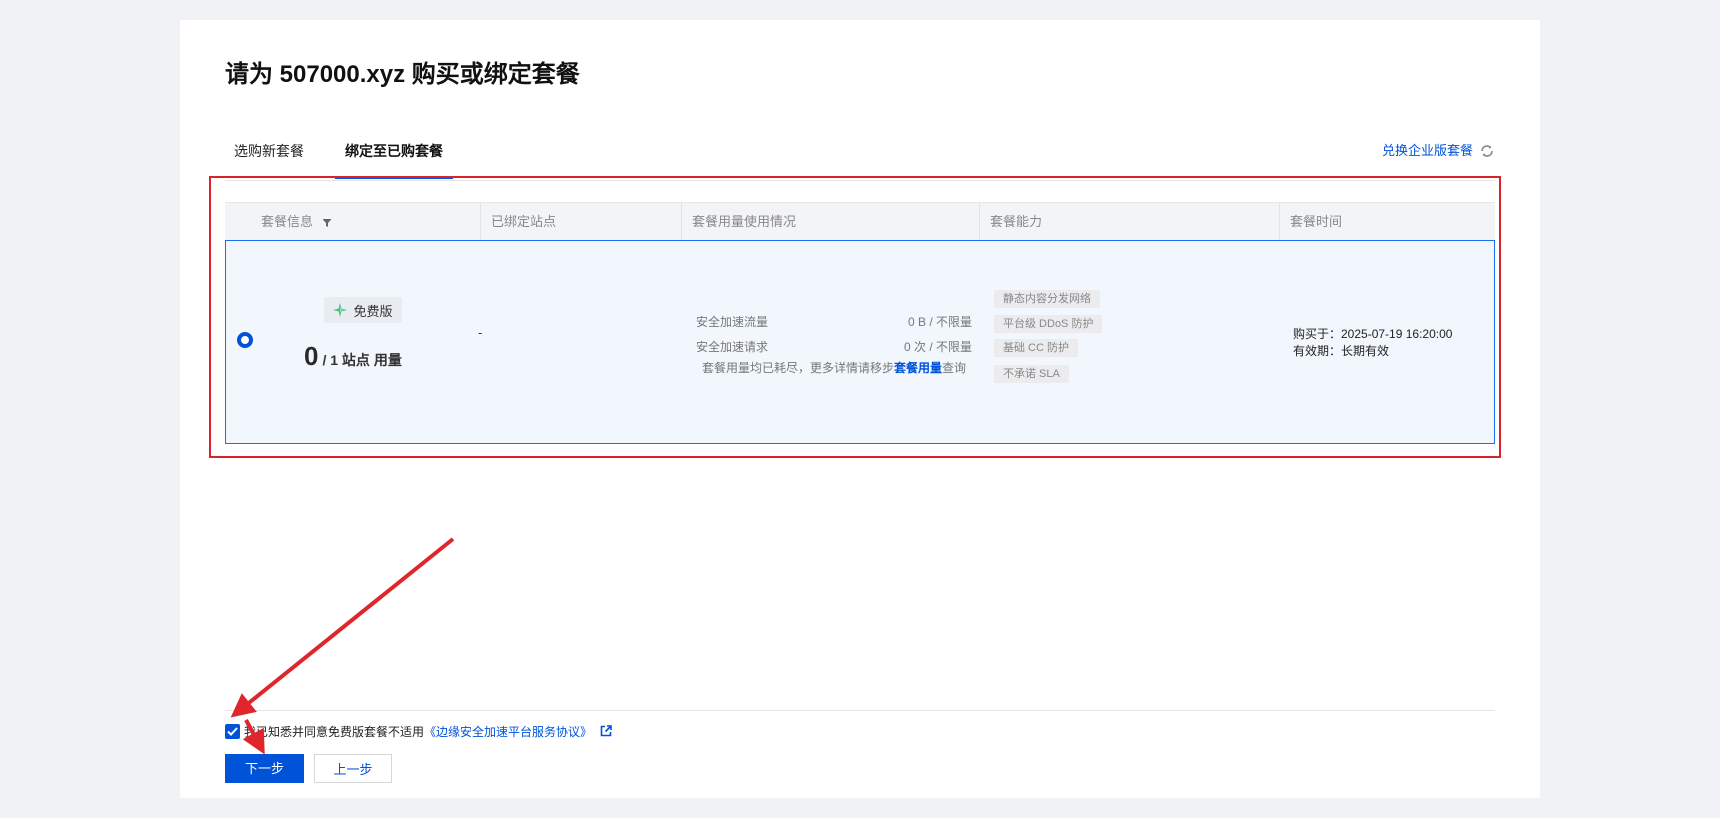  Describe the element at coordinates (937, 347) in the screenshot. I see `usage-requests-value: 0 次 / 不限量` at that location.